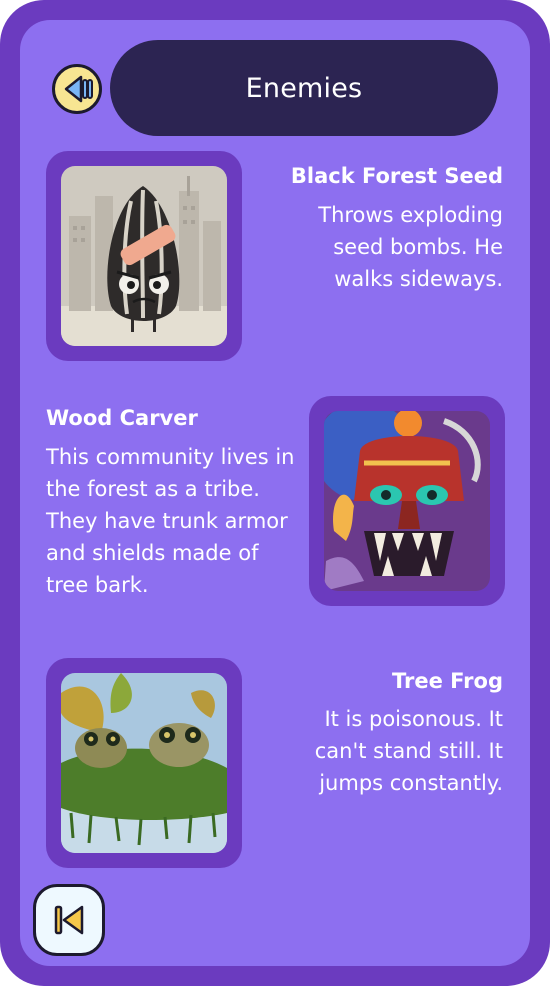 This screenshot has width=550, height=986. What do you see at coordinates (167, 521) in the screenshot?
I see `description-line: They have trunk armor` at bounding box center [167, 521].